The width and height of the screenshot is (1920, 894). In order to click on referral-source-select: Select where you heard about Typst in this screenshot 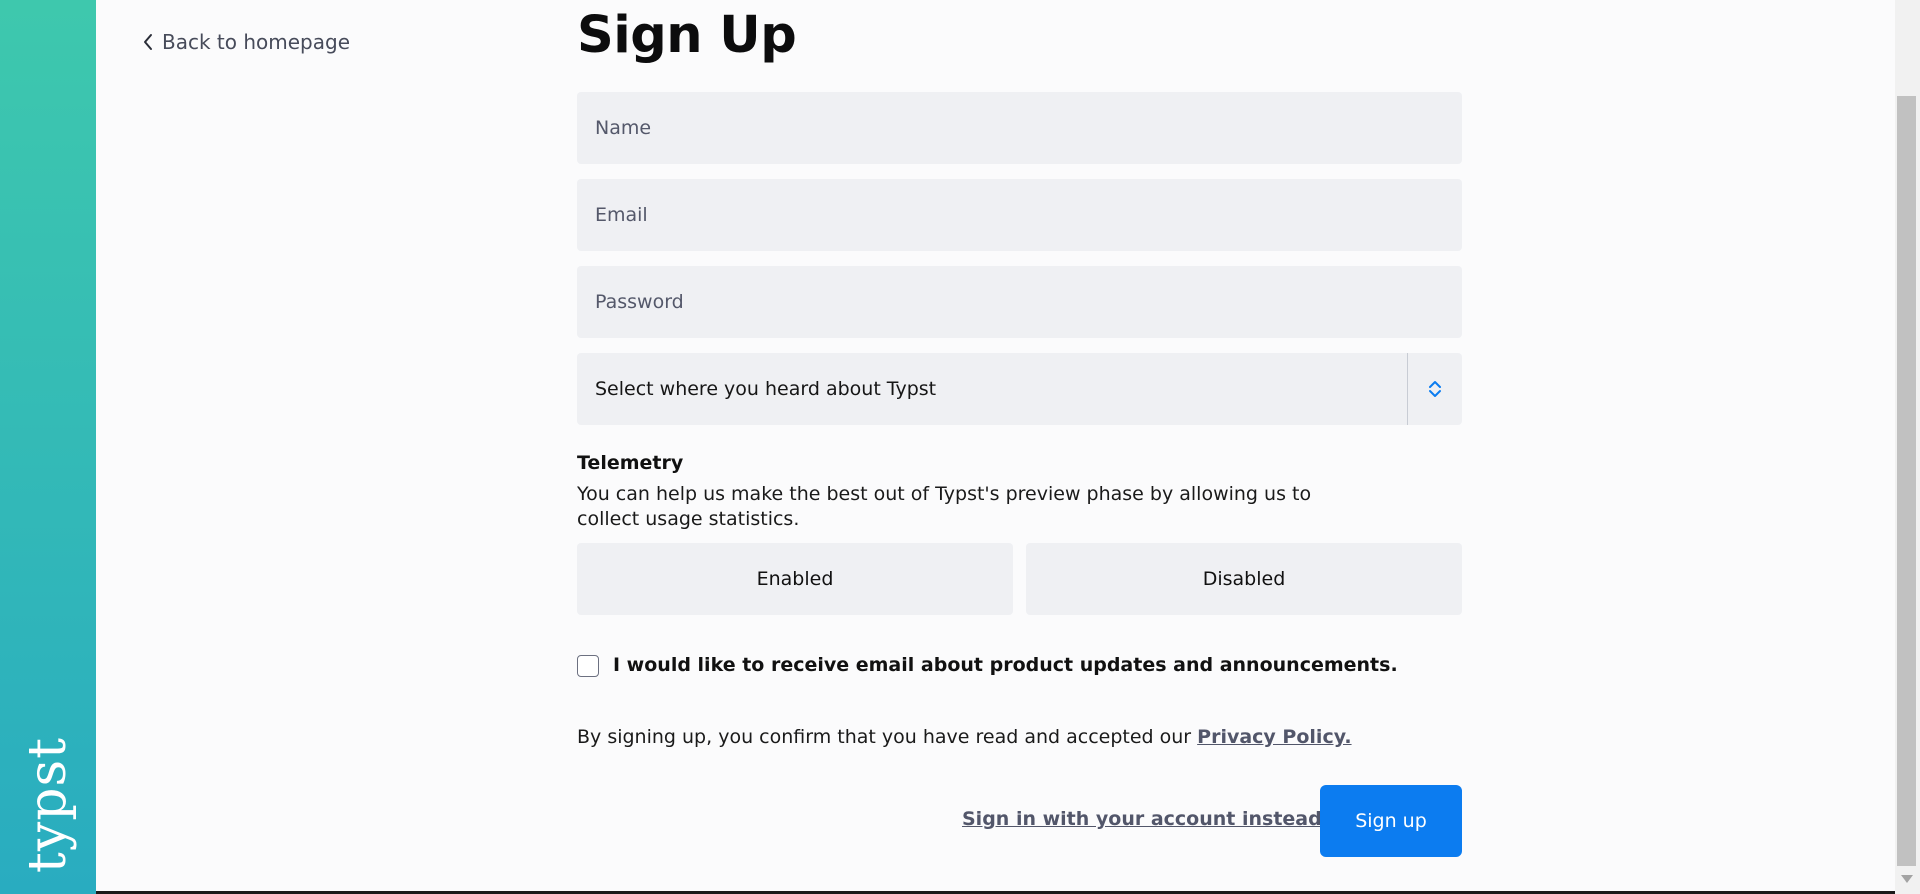, I will do `click(1019, 389)`.